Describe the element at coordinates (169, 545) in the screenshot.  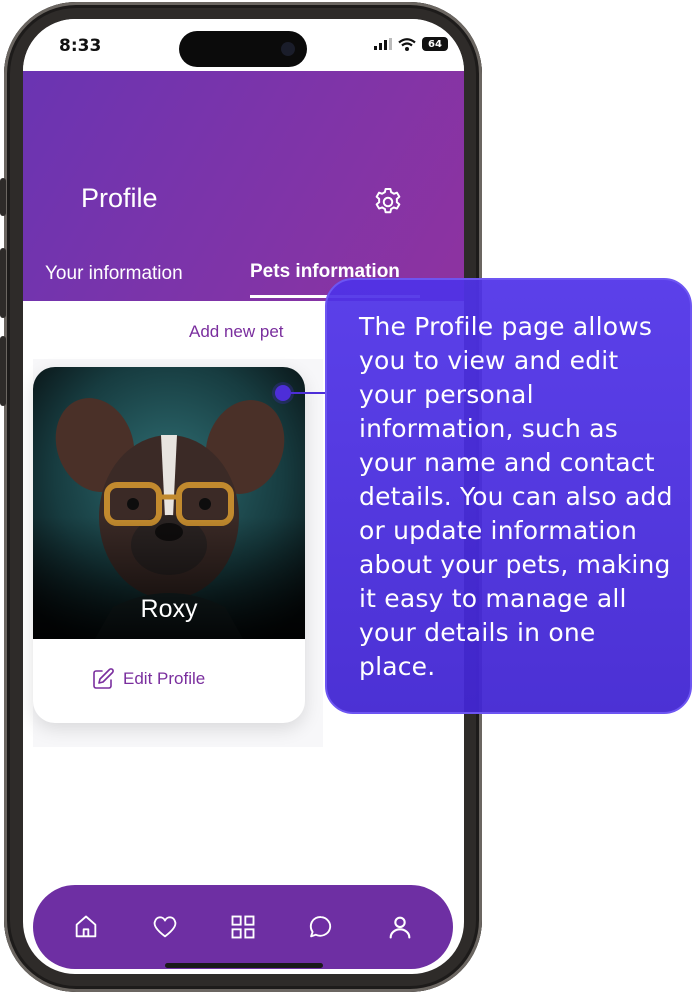
I see `pet-card: Roxy Edit Profile` at that location.